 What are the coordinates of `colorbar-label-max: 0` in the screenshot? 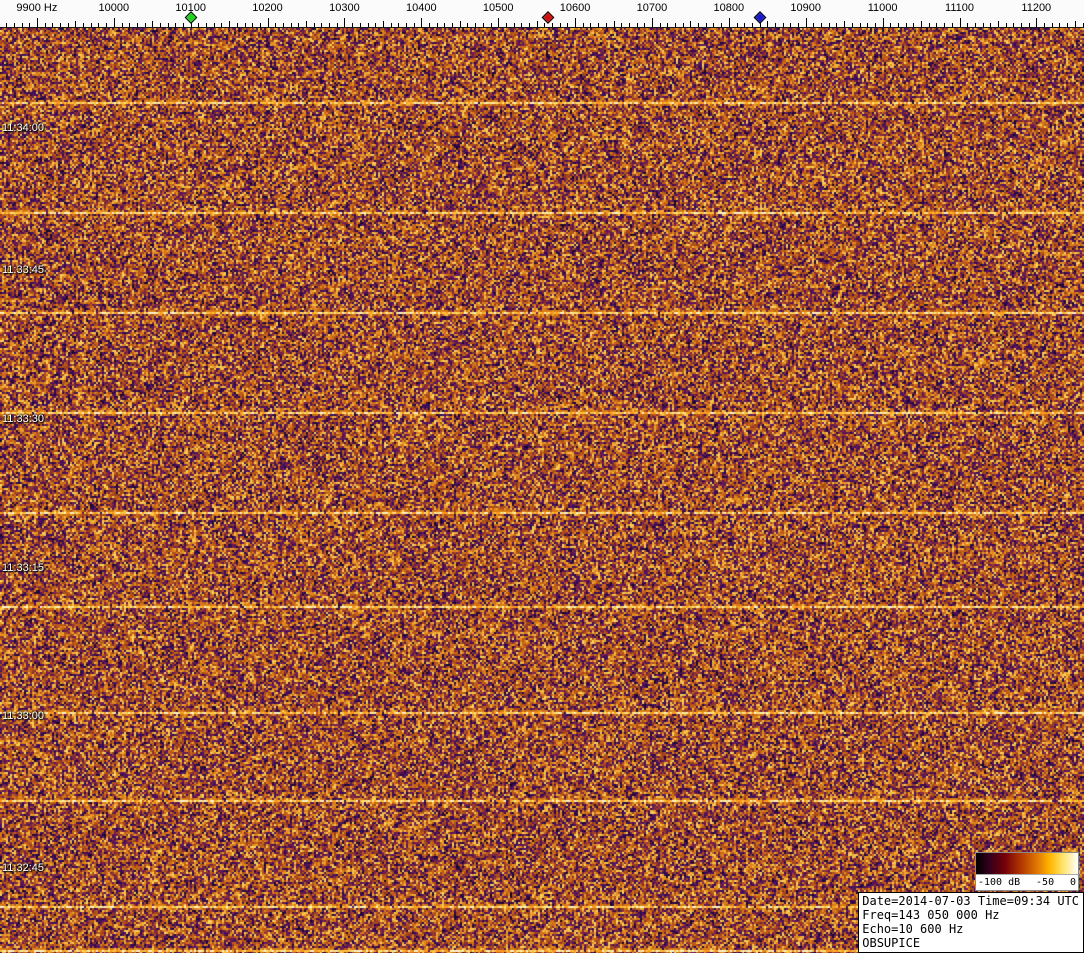 It's located at (1072, 882).